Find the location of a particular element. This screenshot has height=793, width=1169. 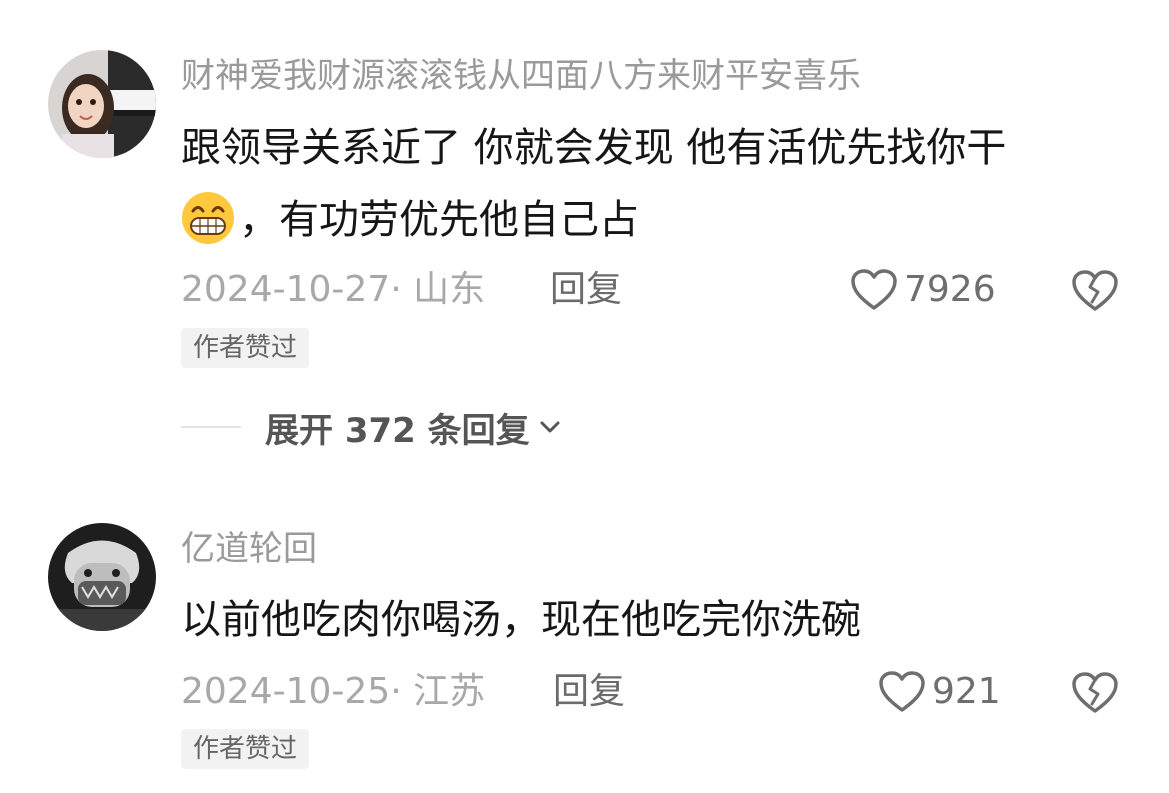

comment-text-segment: ，有功劳优先他自己占 is located at coordinates (439, 220).